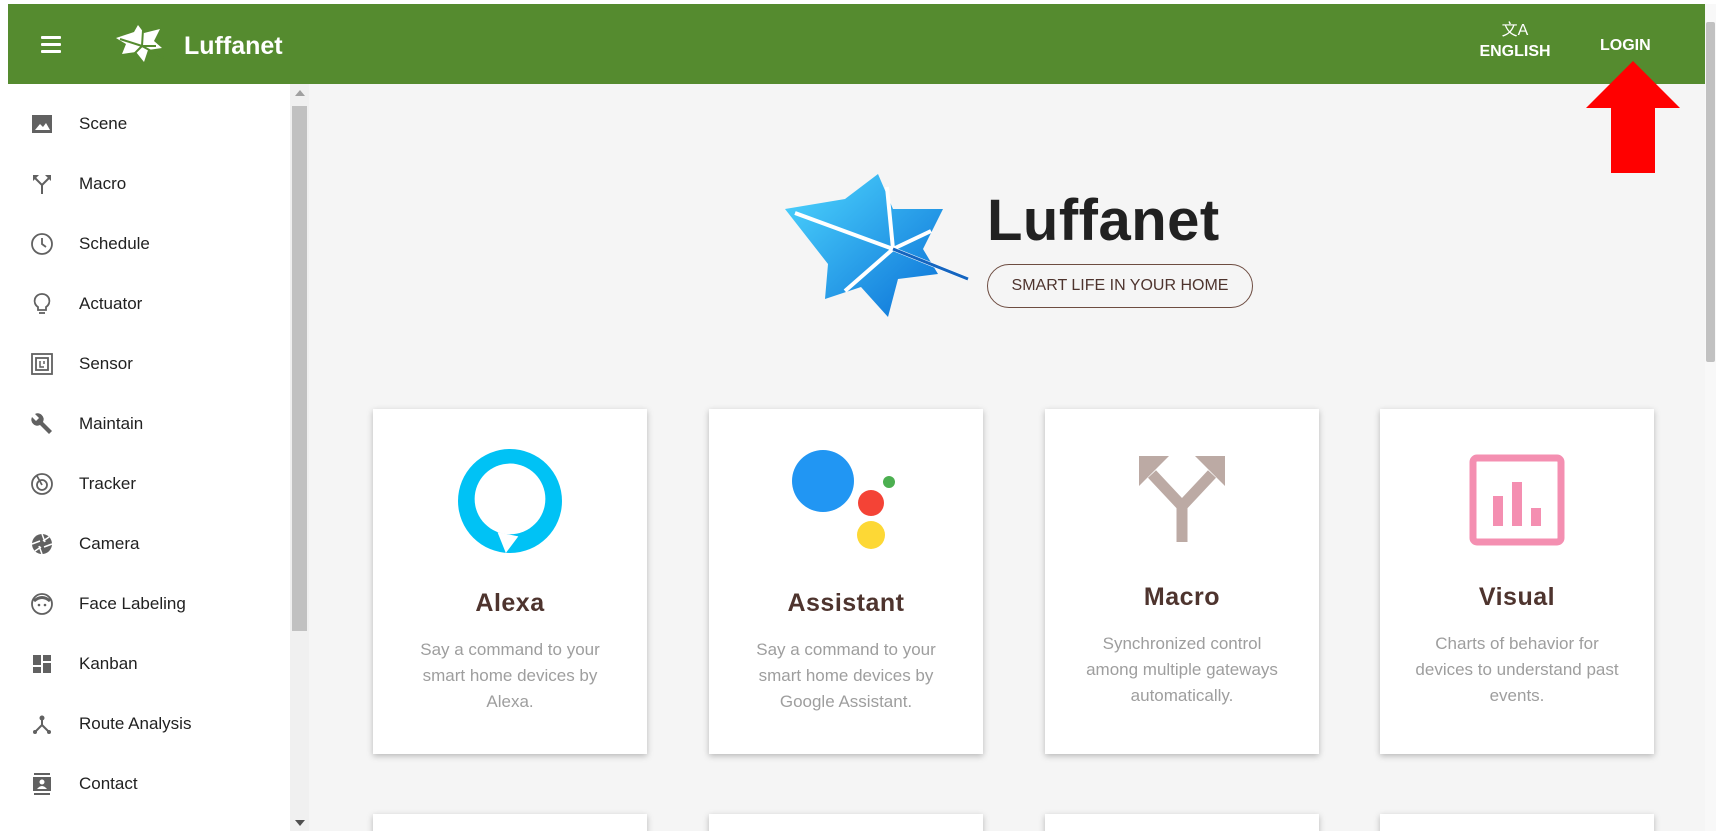 This screenshot has height=831, width=1726. What do you see at coordinates (1633, 117) in the screenshot?
I see `red-arrow-icon` at bounding box center [1633, 117].